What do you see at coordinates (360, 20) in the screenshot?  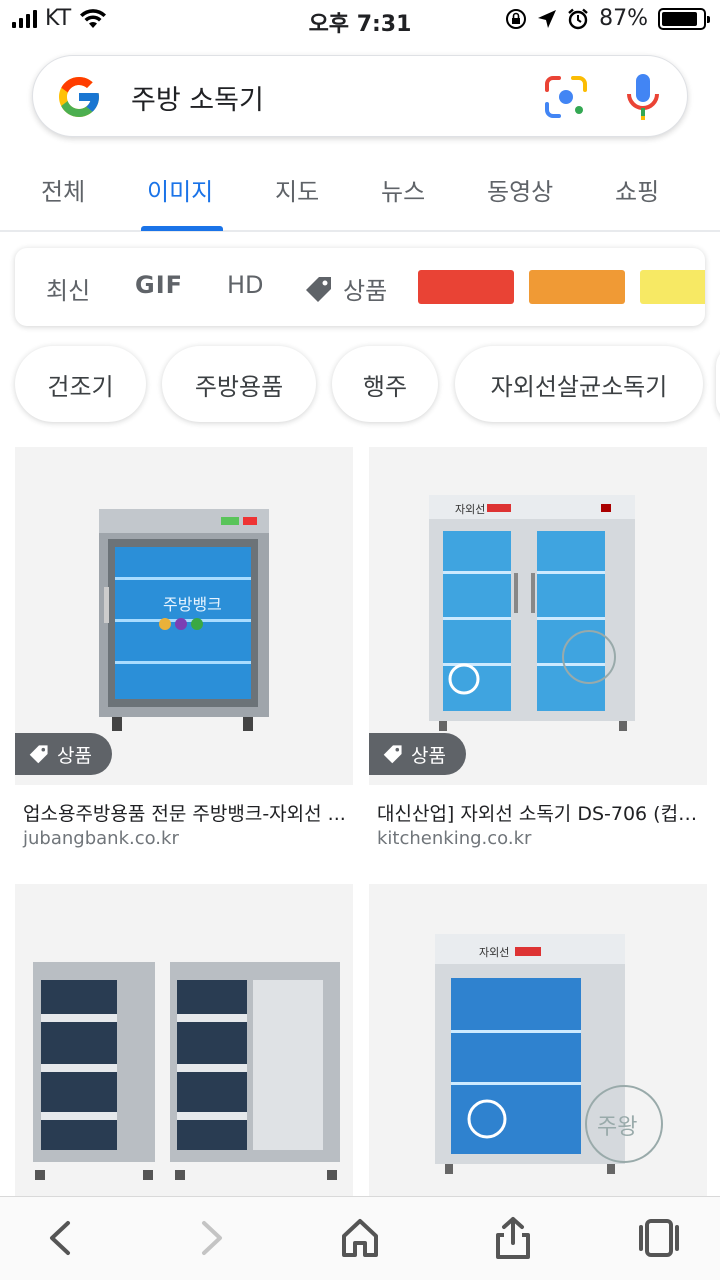 I see `status-bar: KT 오후 7:31 87%` at bounding box center [360, 20].